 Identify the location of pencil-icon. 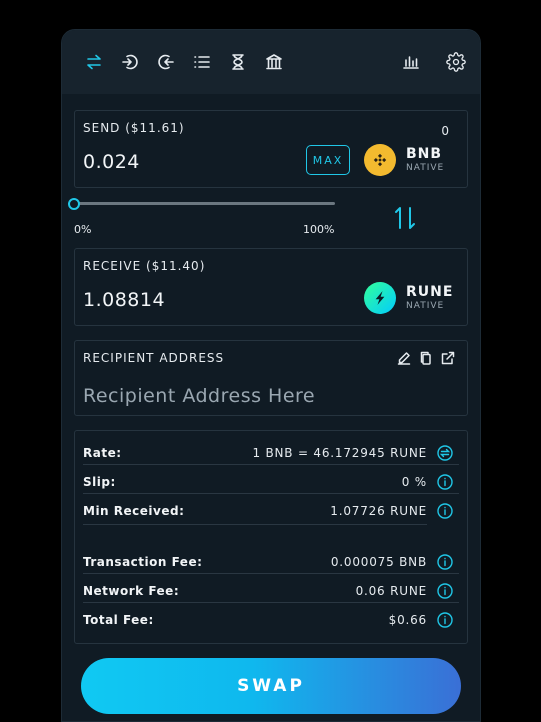
(404, 358).